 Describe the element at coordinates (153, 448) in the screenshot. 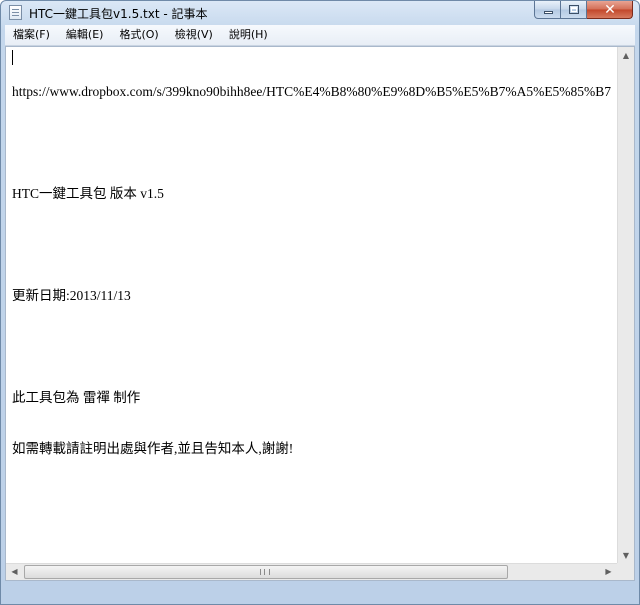

I see `text-line: 如需轉載請註明出處與作者,並且告知本人,謝謝!` at that location.